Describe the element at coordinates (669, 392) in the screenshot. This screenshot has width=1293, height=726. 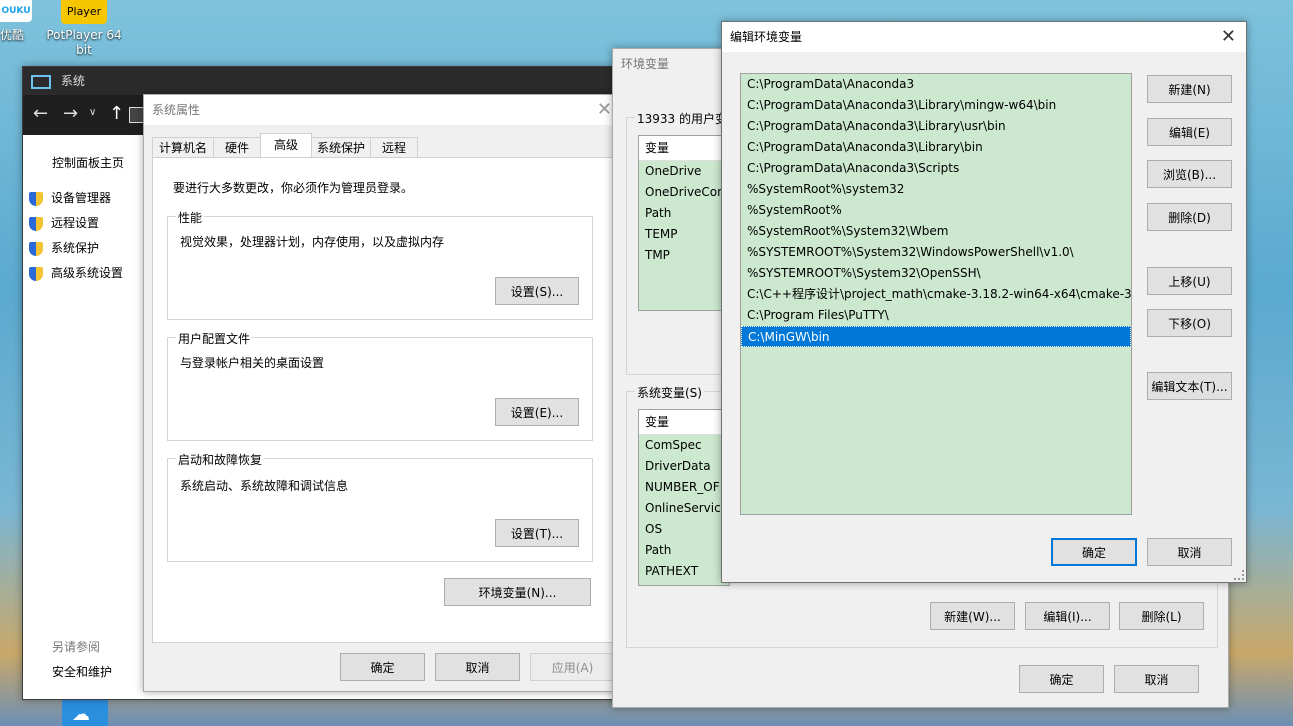
I see `system-variables-legend: 系统变量(S)` at that location.